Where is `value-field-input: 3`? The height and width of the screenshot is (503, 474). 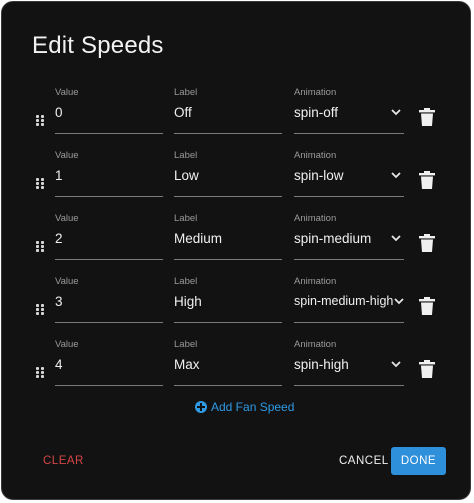
value-field-input: 3 is located at coordinates (59, 301).